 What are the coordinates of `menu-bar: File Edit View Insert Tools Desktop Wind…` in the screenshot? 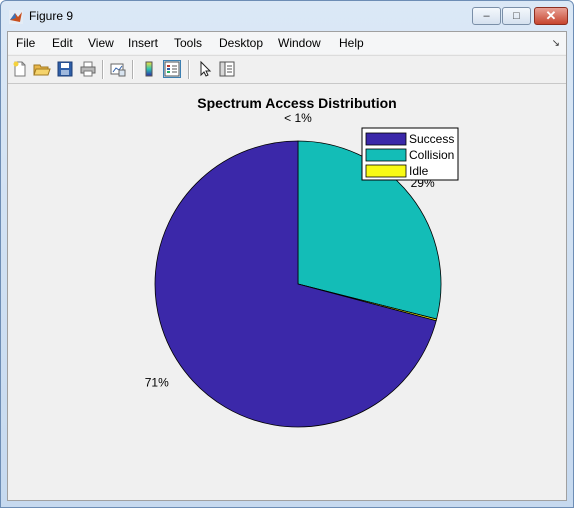 It's located at (287, 43).